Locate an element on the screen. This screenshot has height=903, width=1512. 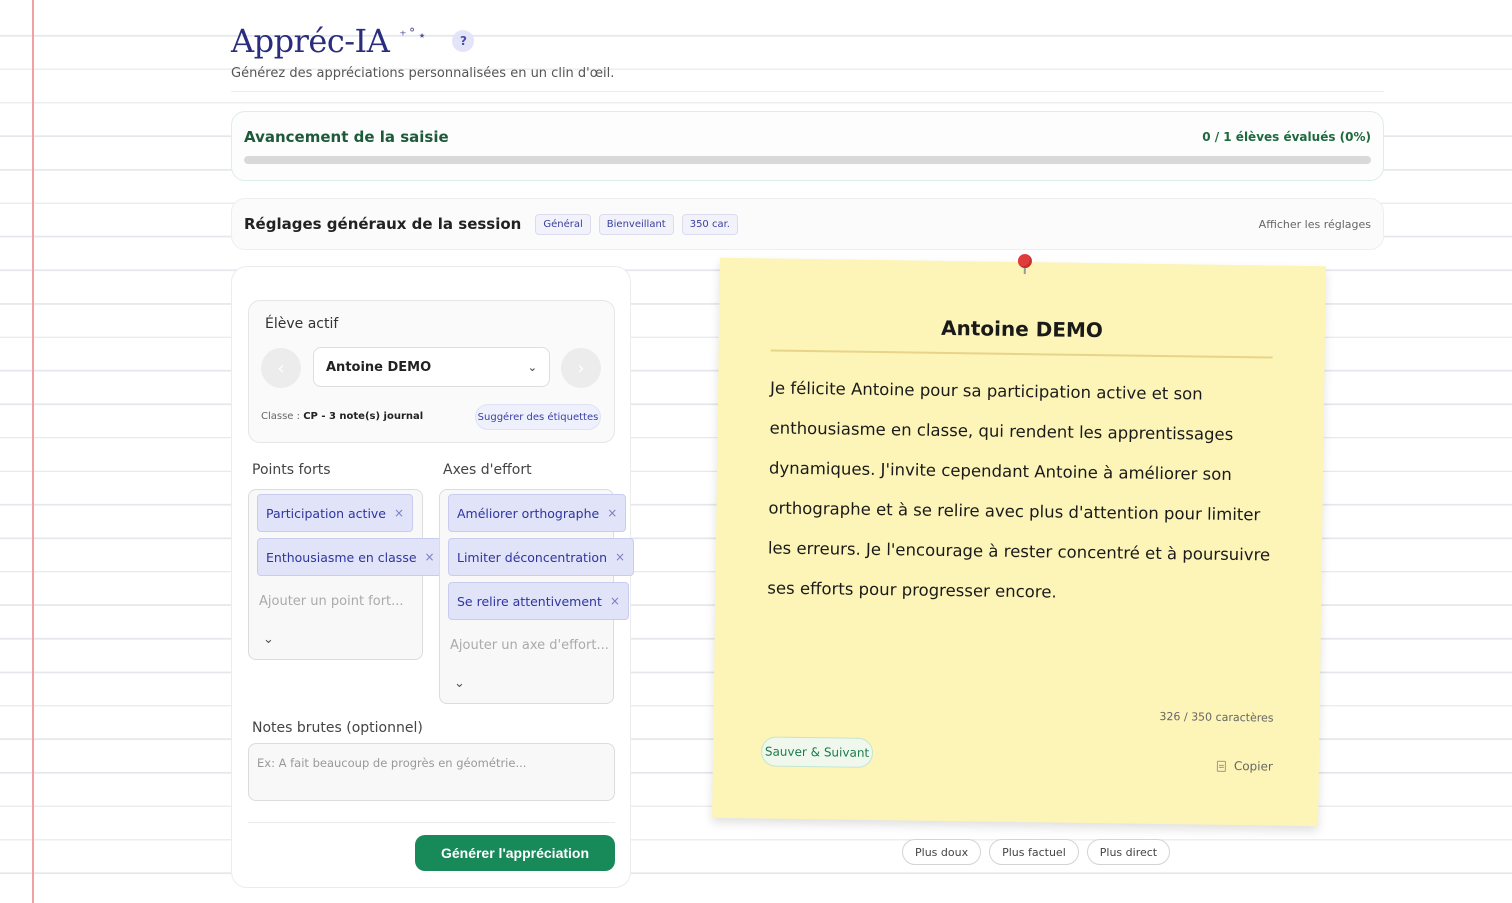
settings-chip-tone: Bienveillant is located at coordinates (636, 224).